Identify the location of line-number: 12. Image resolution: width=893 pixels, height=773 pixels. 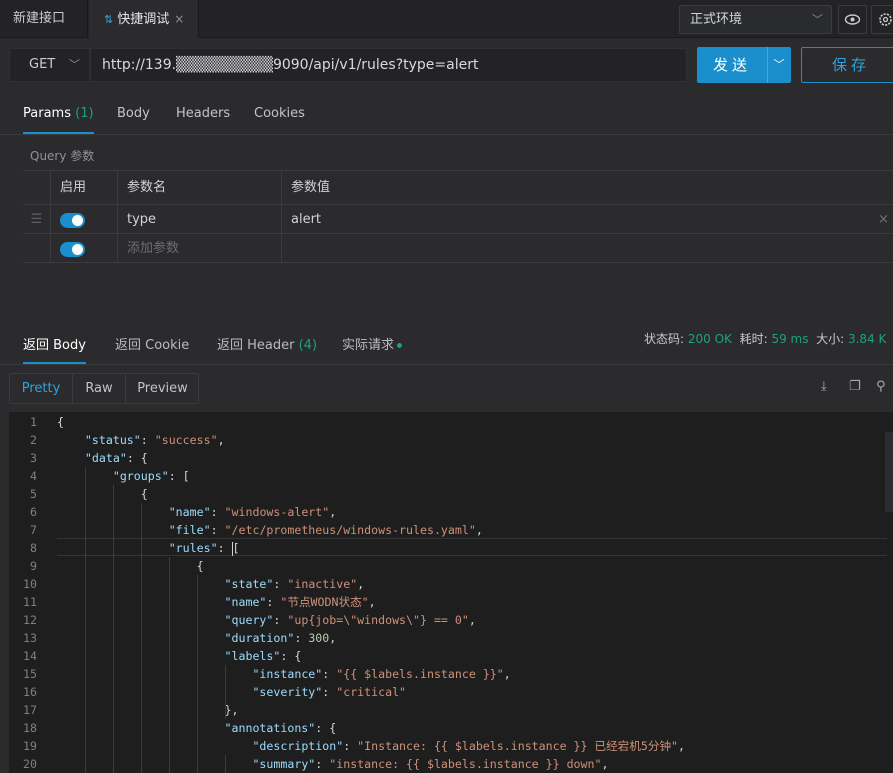
(30, 620).